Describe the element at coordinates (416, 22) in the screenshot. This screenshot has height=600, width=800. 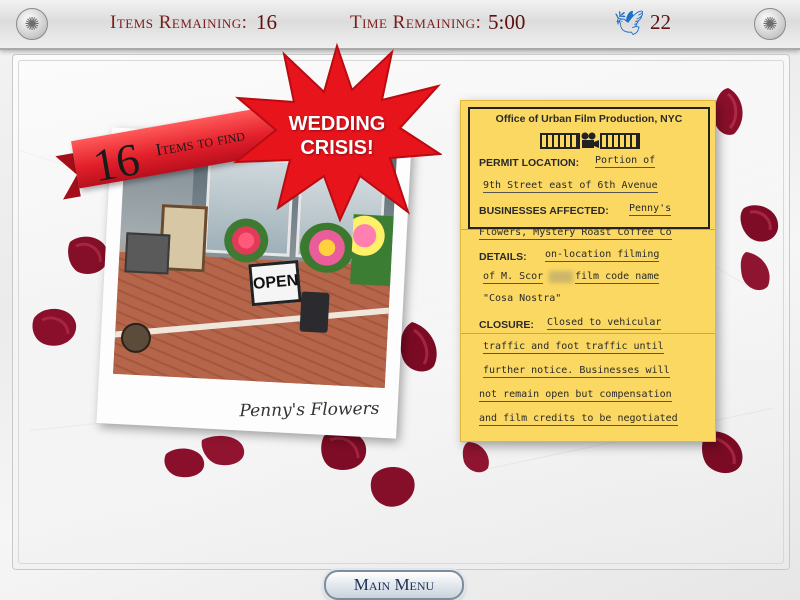
I see `time-remaining-label: Time Remaining:` at that location.